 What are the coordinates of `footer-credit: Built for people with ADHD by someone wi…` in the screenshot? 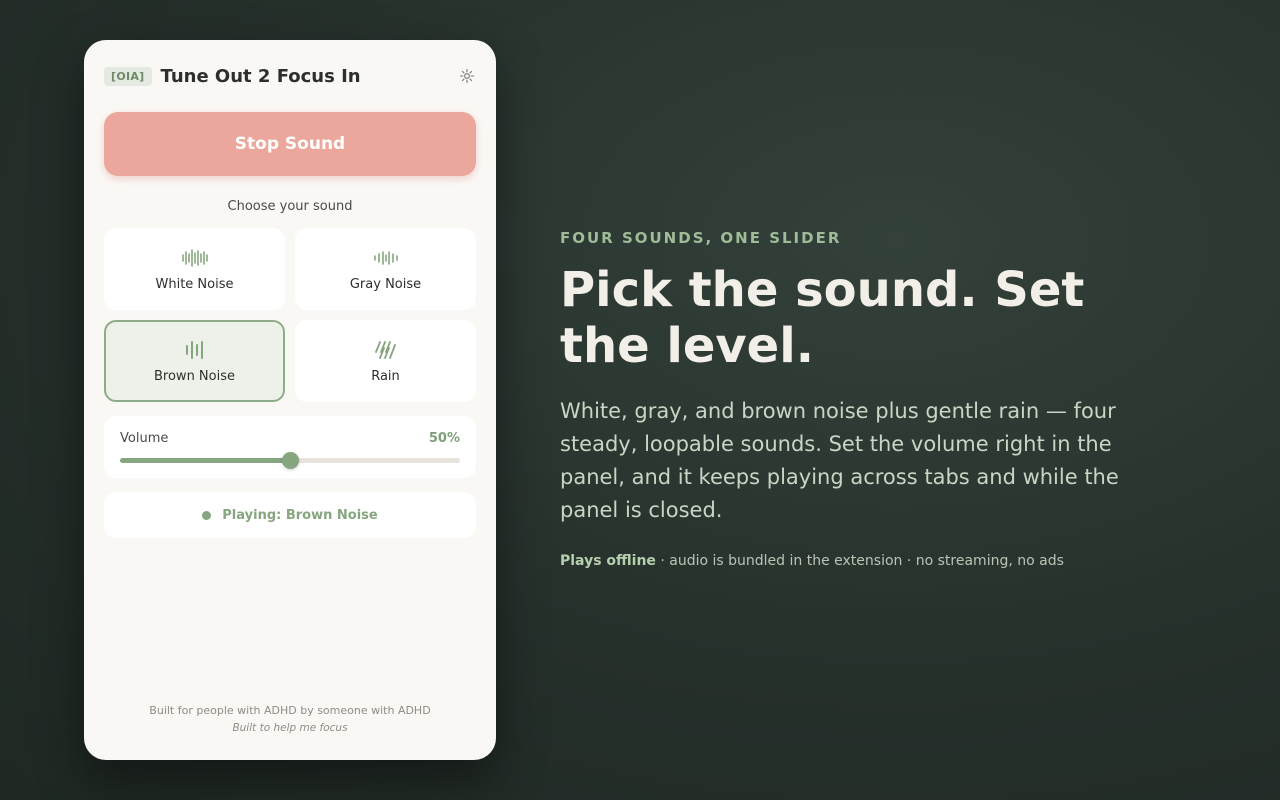 It's located at (290, 710).